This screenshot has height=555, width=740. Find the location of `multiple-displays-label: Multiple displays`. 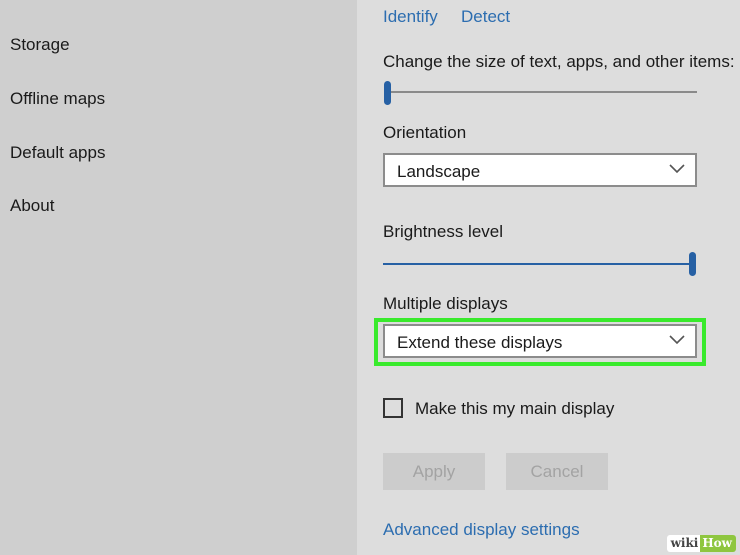

multiple-displays-label: Multiple displays is located at coordinates (445, 303).